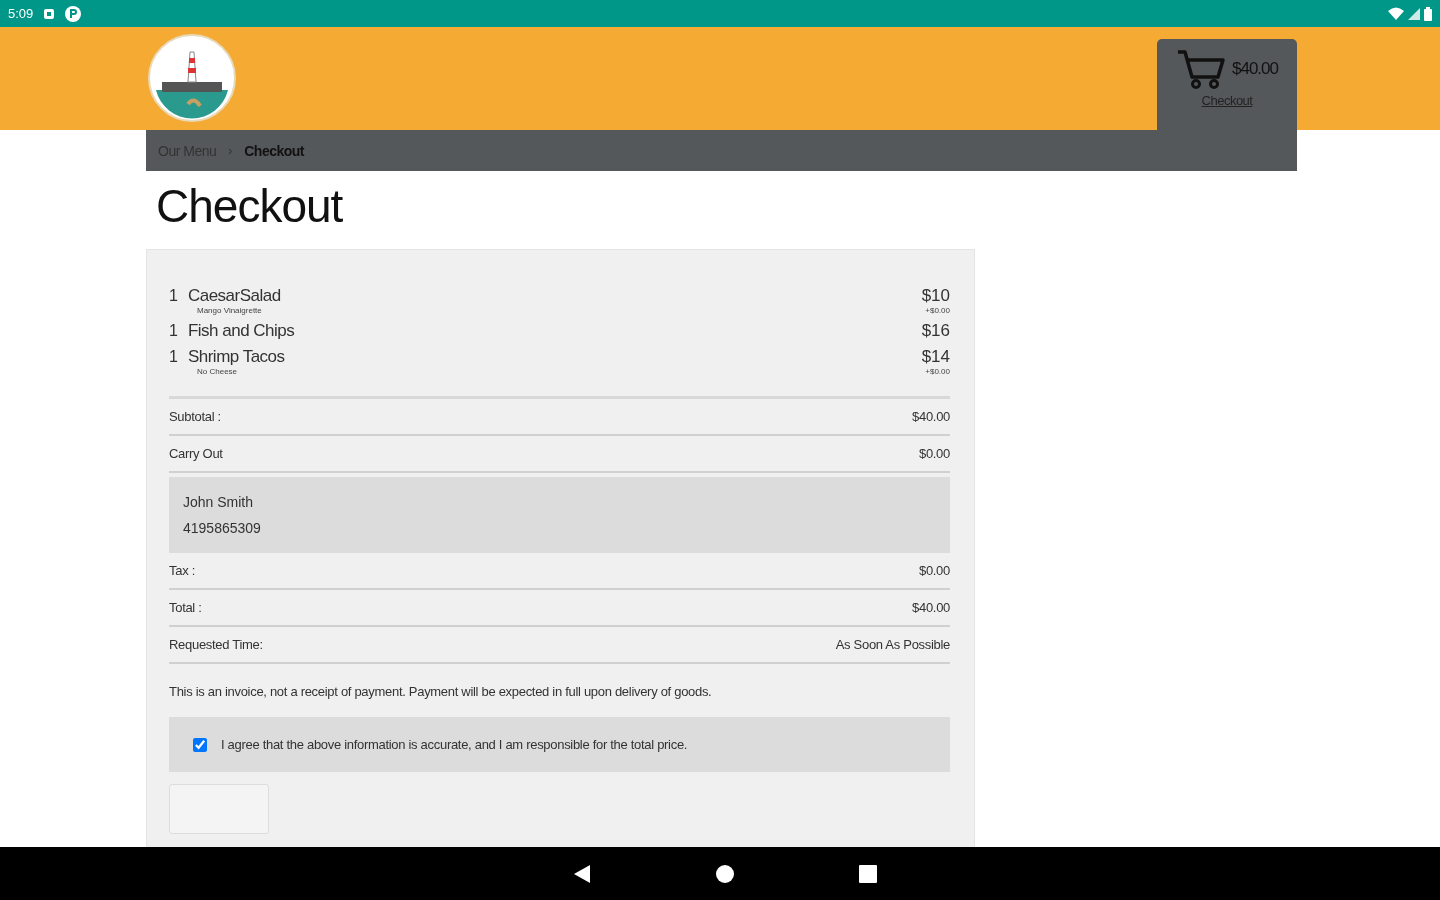  Describe the element at coordinates (241, 331) in the screenshot. I see `item-name: Fish and Chips` at that location.